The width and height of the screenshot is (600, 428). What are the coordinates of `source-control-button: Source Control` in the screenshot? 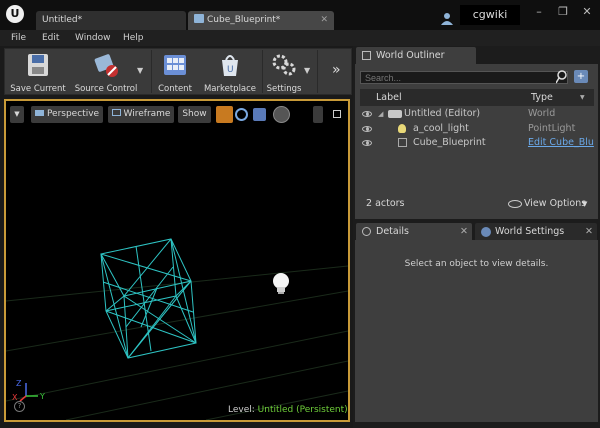 It's located at (106, 72).